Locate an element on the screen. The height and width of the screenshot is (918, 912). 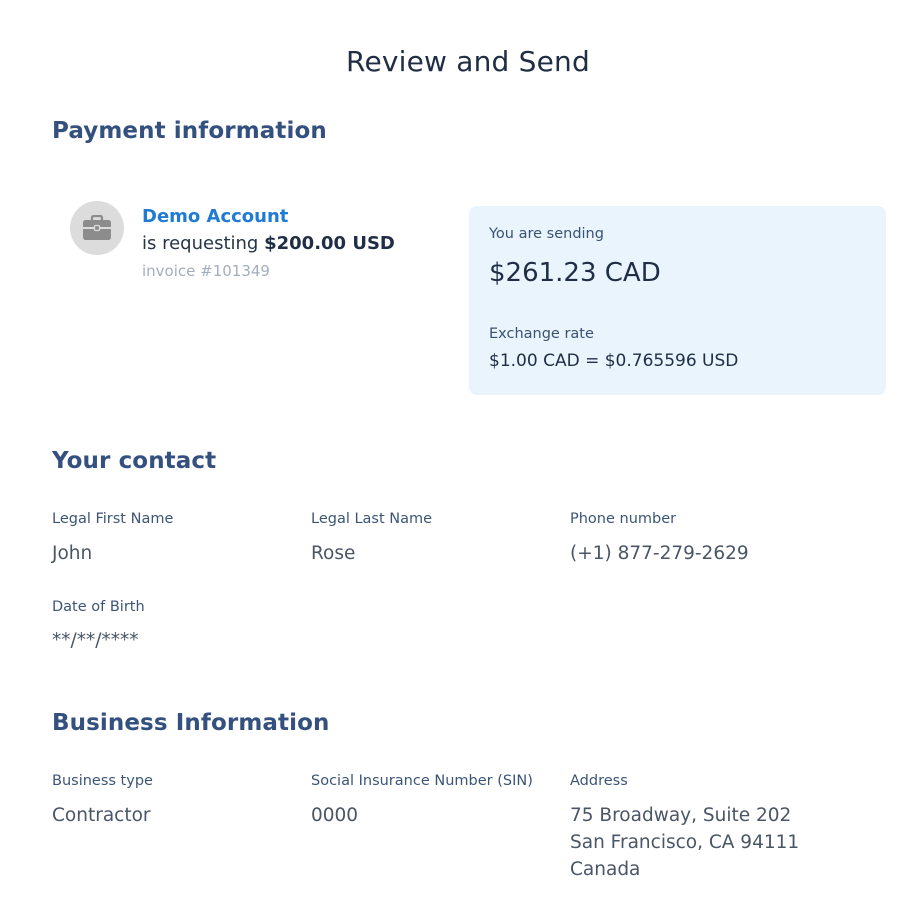
request-amount: $200.00 USD is located at coordinates (329, 243).